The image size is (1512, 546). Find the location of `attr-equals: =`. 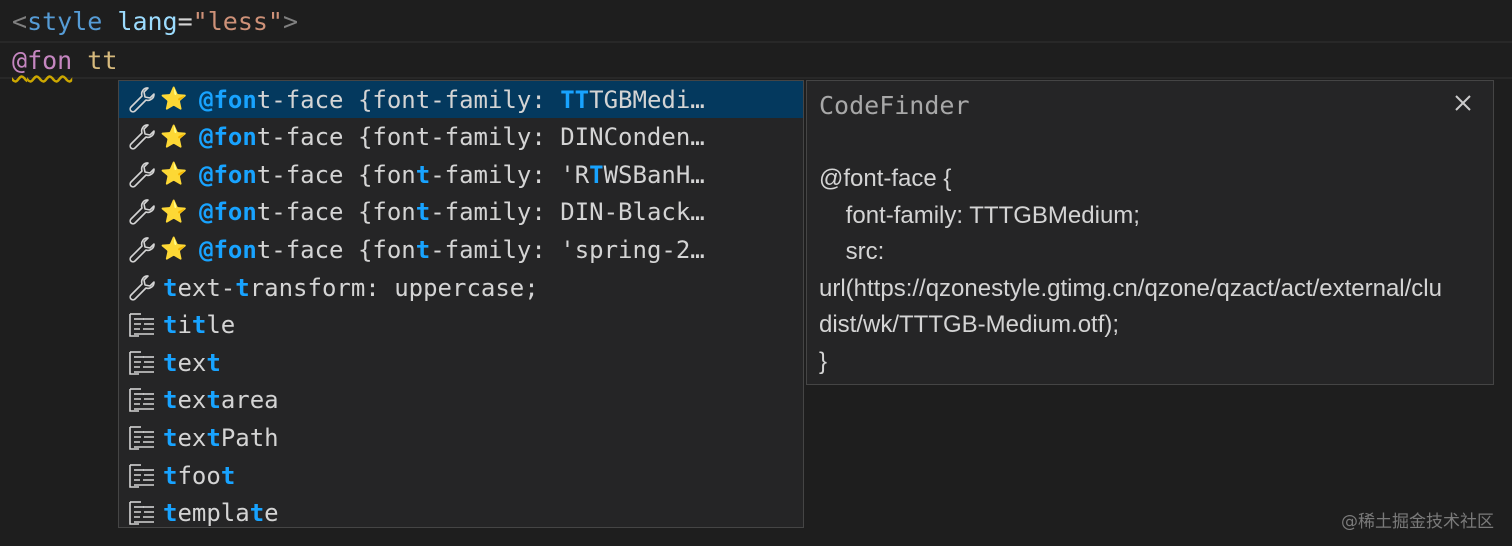

attr-equals: = is located at coordinates (185, 21).